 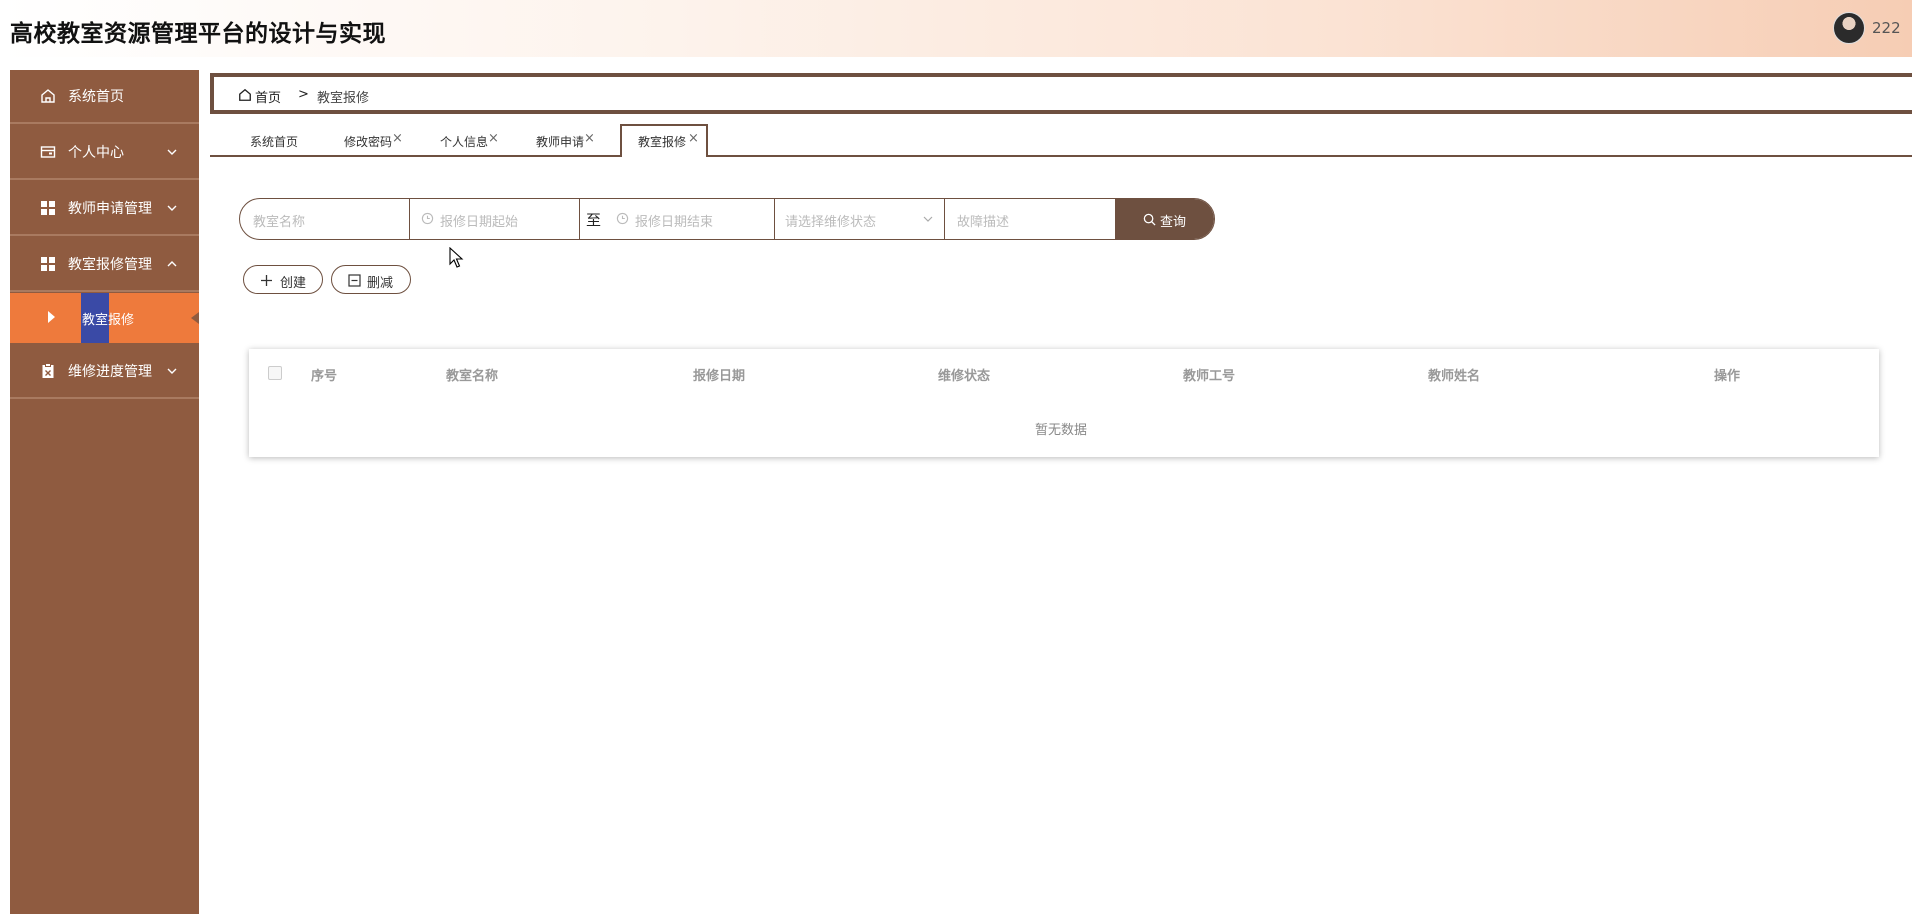 I want to click on select-placeholder: 请选择维修状态, so click(x=831, y=222).